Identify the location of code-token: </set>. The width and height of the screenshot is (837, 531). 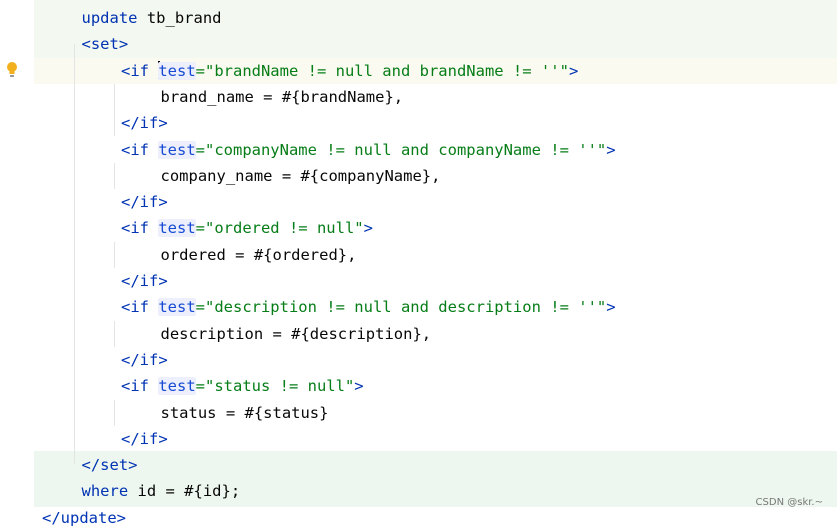
(109, 465).